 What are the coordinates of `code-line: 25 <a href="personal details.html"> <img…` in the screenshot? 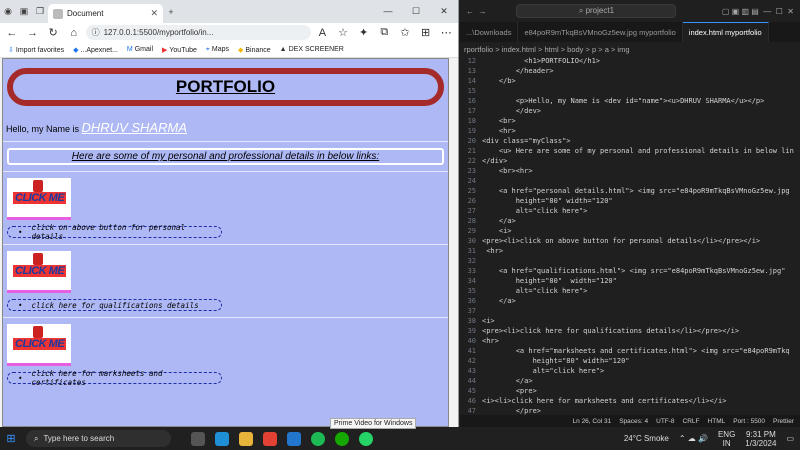 It's located at (631, 191).